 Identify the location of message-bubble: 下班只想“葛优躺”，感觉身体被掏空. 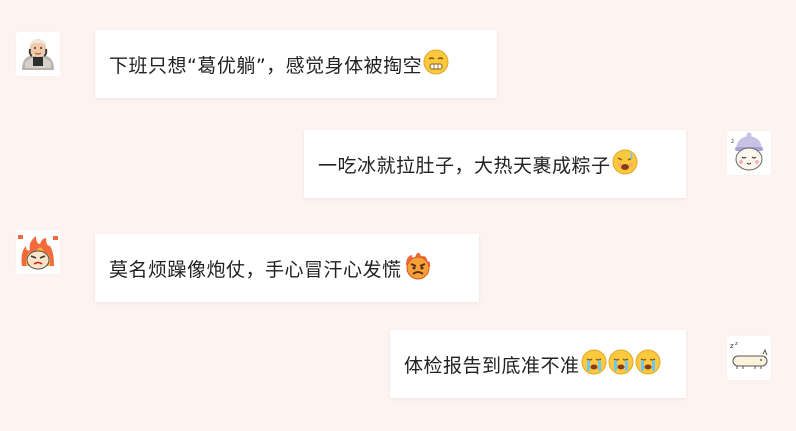
(296, 64).